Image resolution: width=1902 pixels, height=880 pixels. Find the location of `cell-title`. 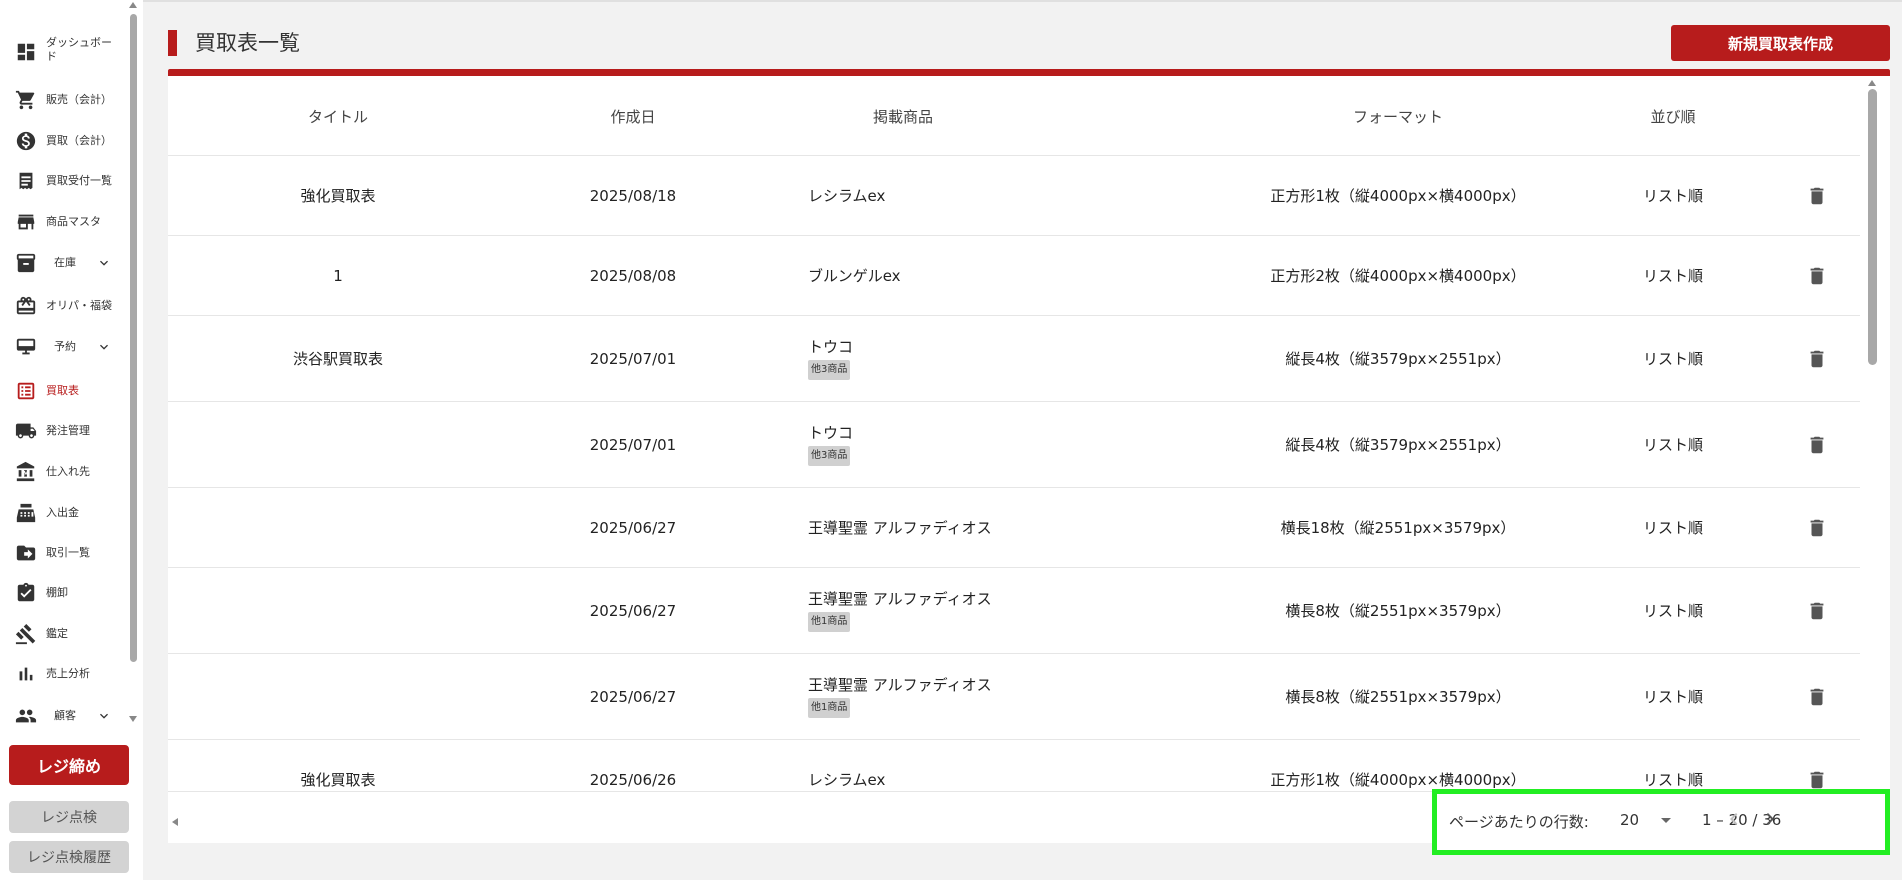

cell-title is located at coordinates (338, 610).